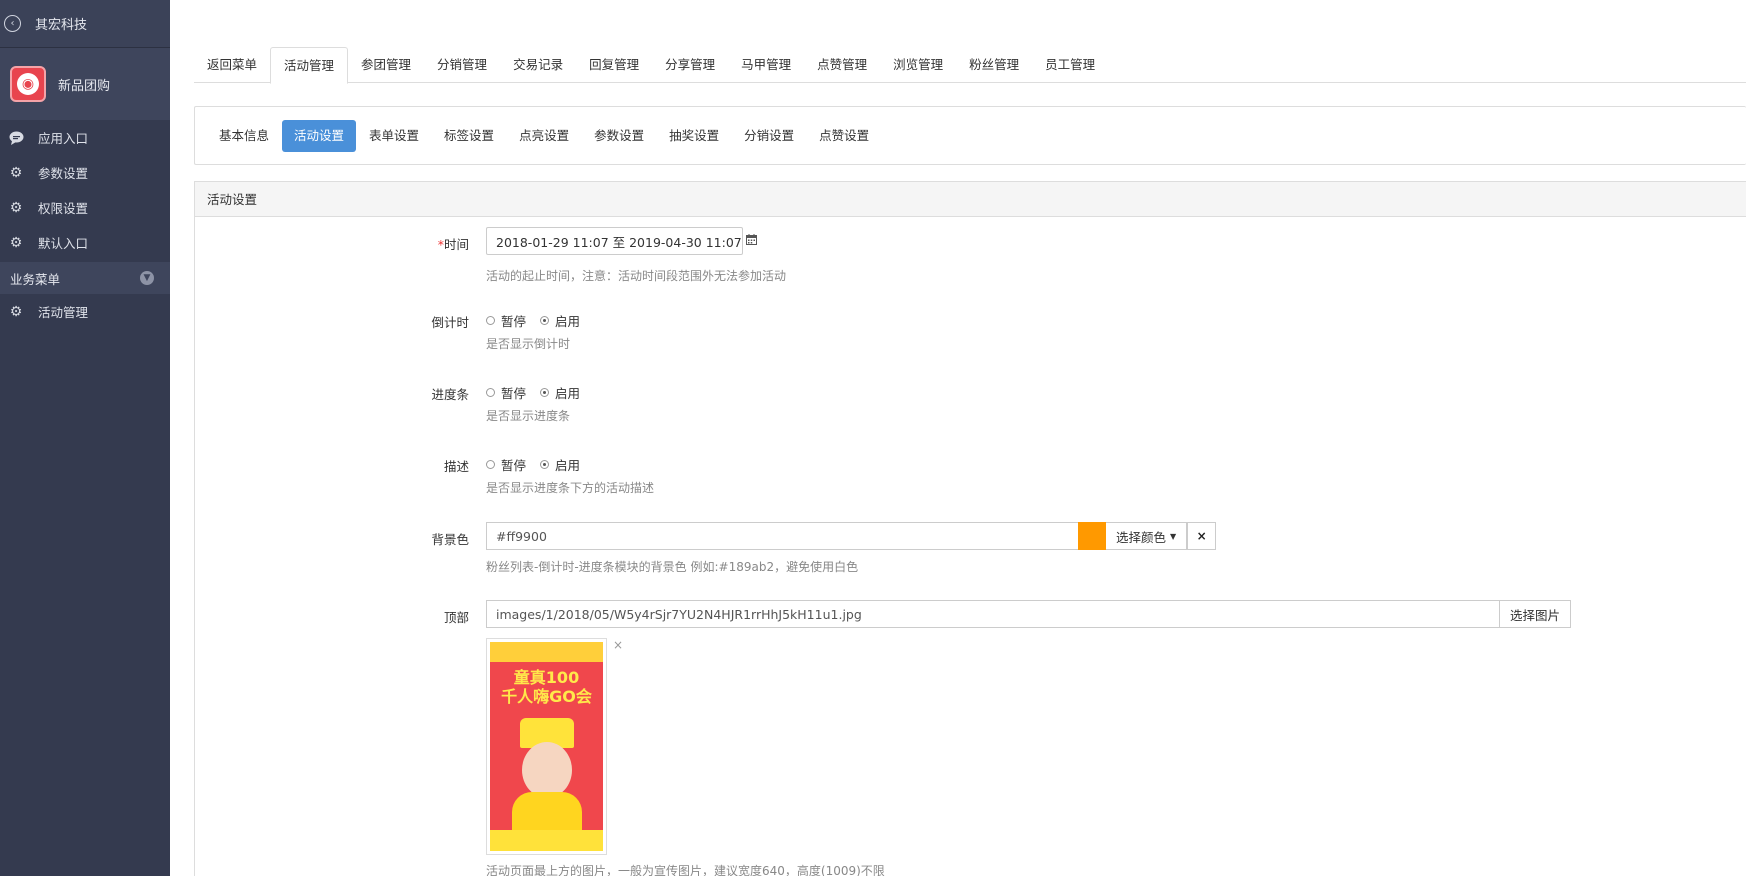  I want to click on subtab-form-settings: 表单设置, so click(394, 136).